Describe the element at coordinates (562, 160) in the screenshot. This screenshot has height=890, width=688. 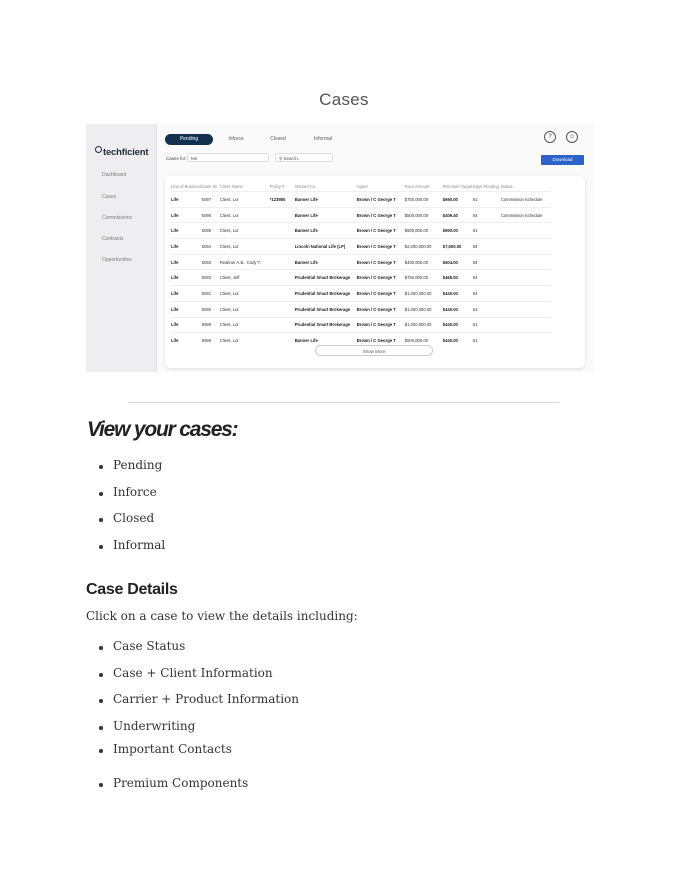
I see `download-button: Download` at that location.